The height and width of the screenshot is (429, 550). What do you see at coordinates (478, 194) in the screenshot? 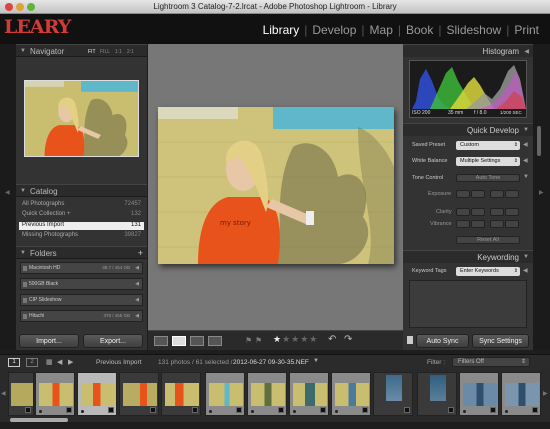
I see `exposure-decrease` at bounding box center [478, 194].